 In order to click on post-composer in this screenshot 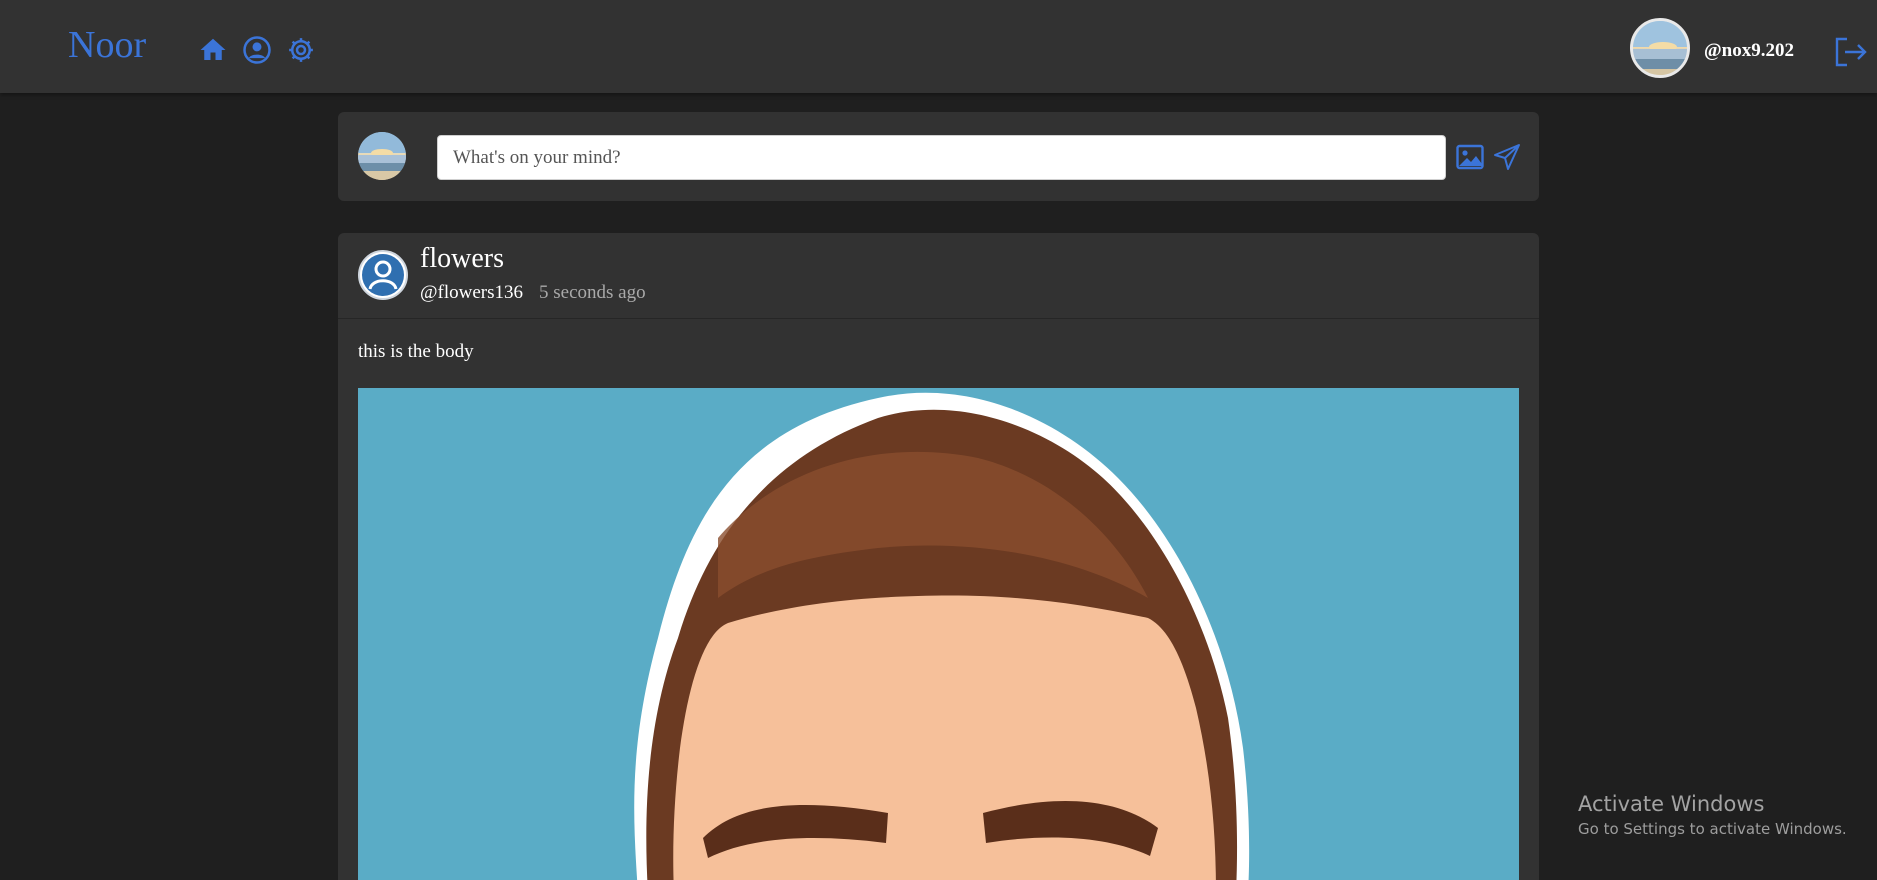, I will do `click(938, 156)`.